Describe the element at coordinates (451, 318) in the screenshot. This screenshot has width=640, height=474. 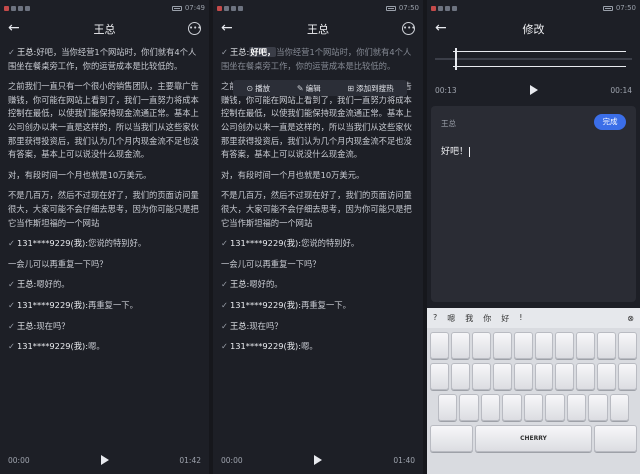
I see `candidate-item: 嗯` at that location.